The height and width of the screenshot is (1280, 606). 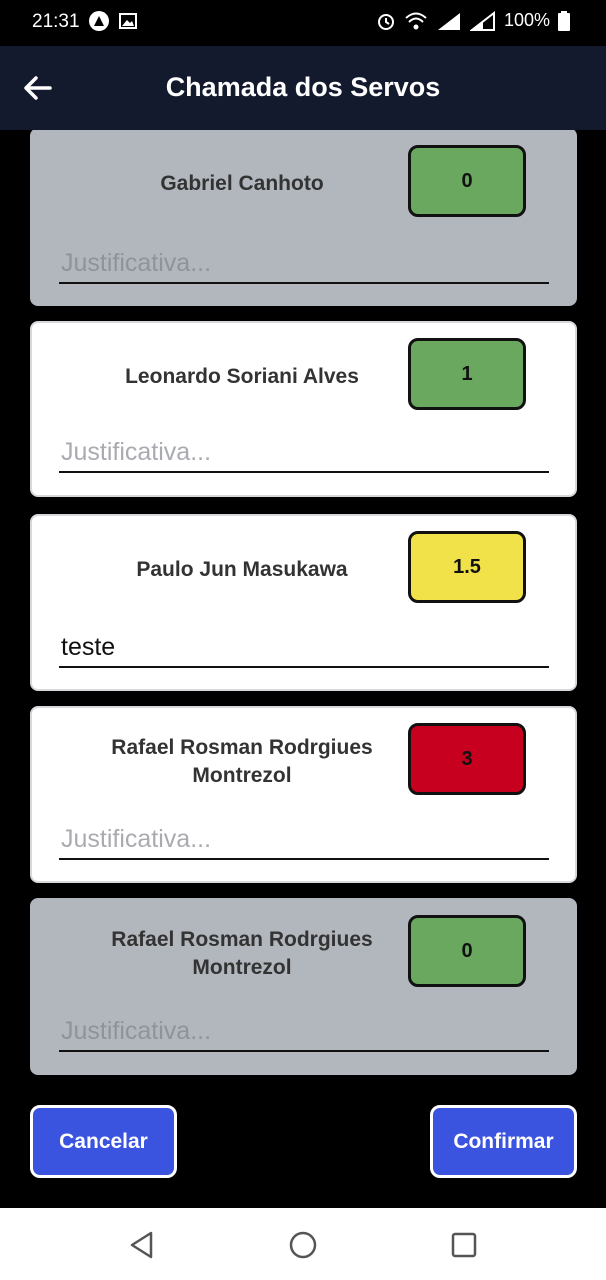 I want to click on servant-card: Rafael Rosman Rodrgiues Montrezol 0, so click(x=303, y=986).